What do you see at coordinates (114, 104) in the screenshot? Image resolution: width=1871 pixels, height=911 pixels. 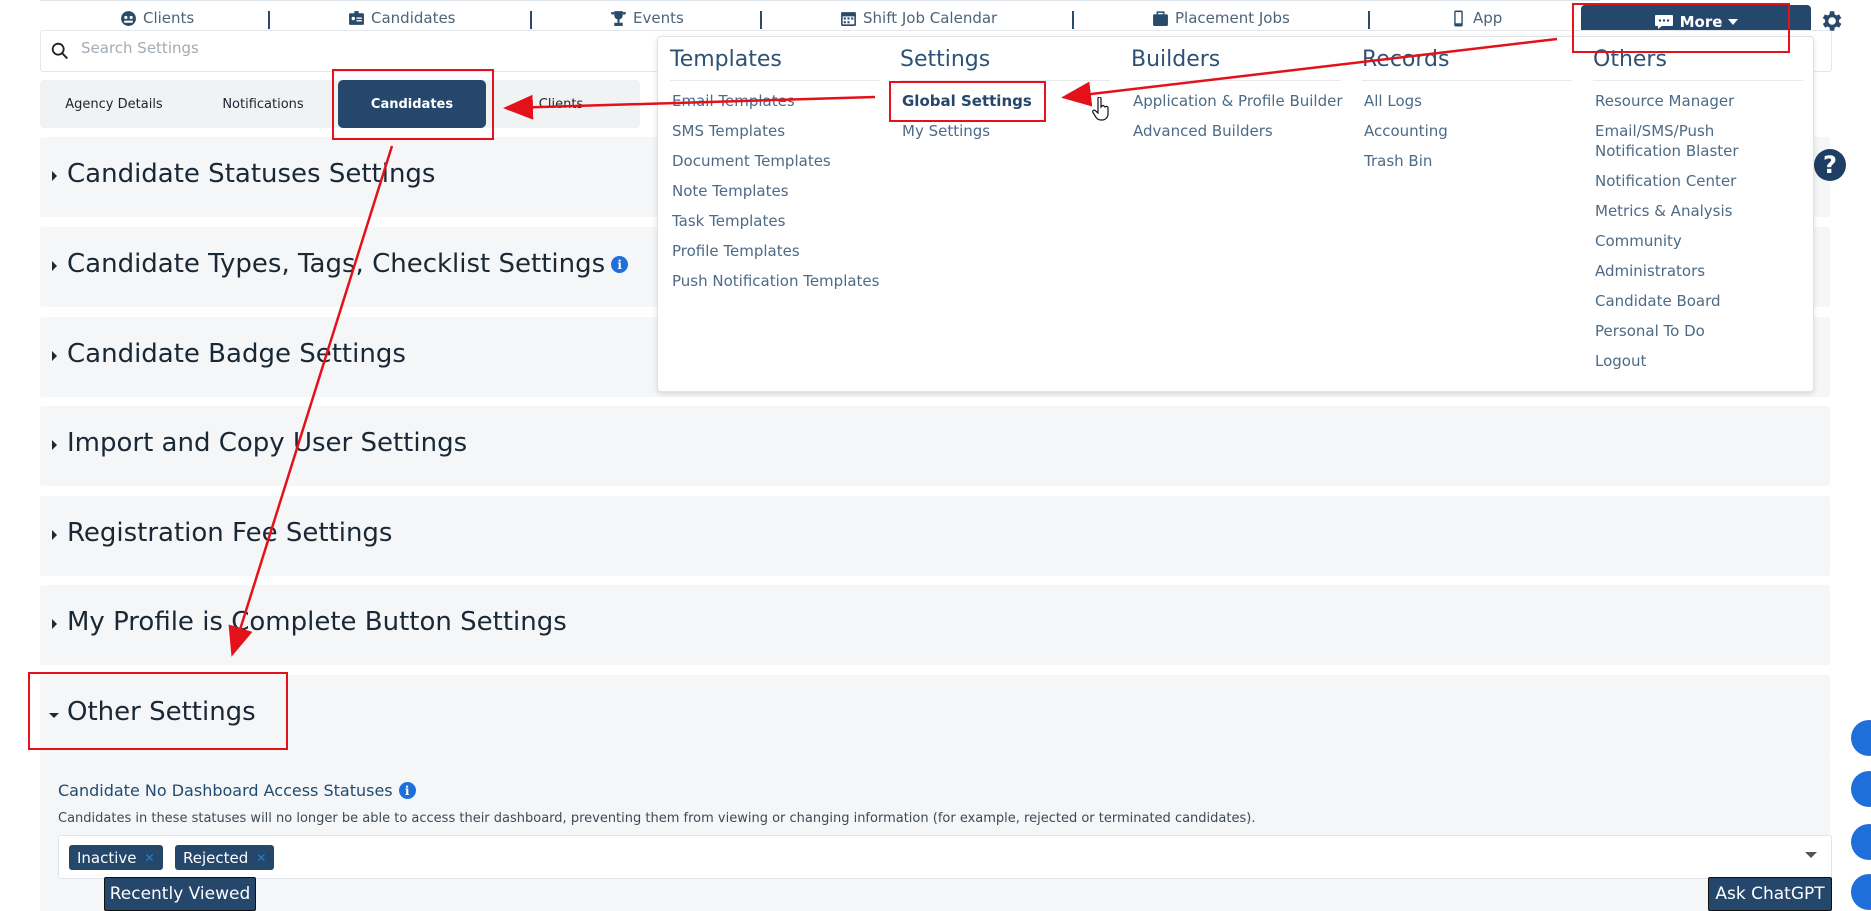 I see `tab-agency-details: Agency Details` at bounding box center [114, 104].